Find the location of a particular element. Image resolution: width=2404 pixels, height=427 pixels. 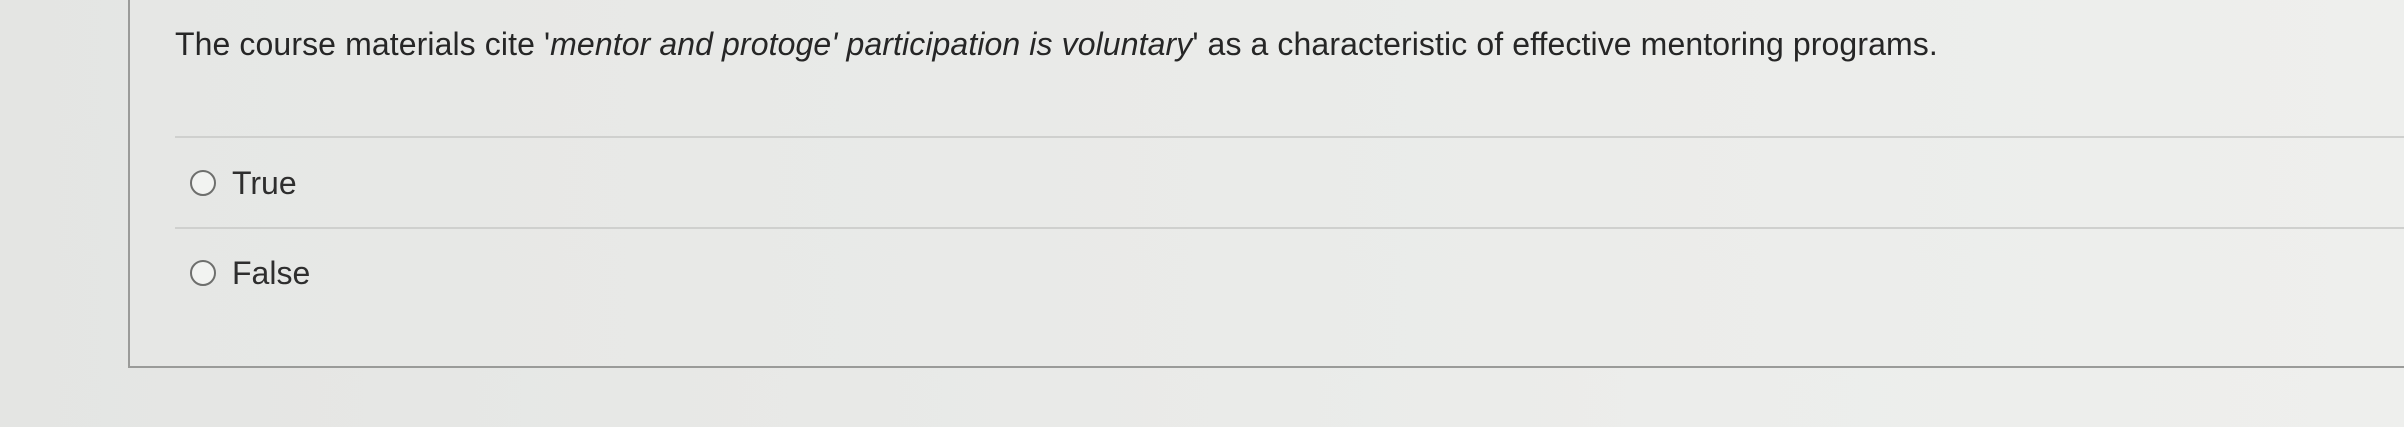

option-label-false: False is located at coordinates (271, 273).